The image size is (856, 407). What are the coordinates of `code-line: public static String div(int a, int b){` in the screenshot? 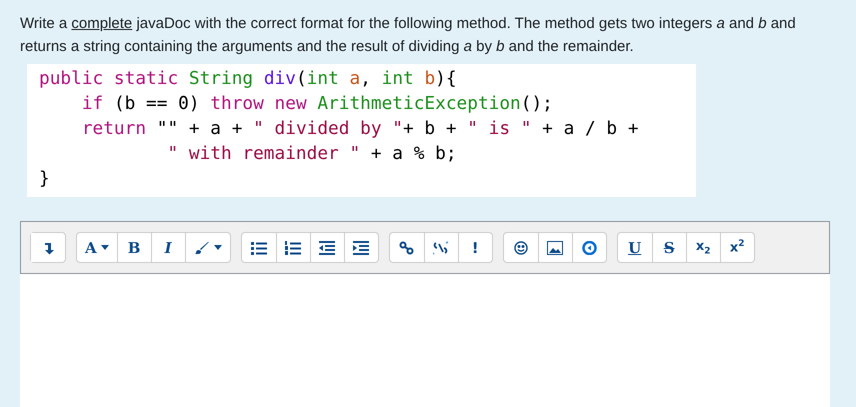 It's located at (248, 79).